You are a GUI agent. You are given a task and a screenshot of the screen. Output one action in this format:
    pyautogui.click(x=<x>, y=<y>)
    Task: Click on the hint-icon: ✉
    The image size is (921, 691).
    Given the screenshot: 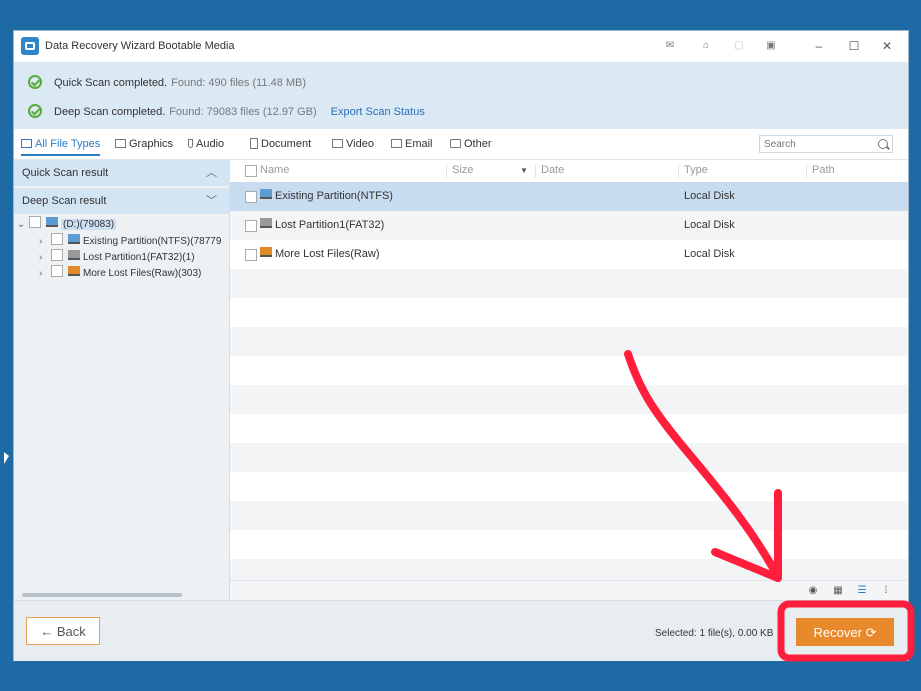 What is the action you would take?
    pyautogui.click(x=670, y=46)
    